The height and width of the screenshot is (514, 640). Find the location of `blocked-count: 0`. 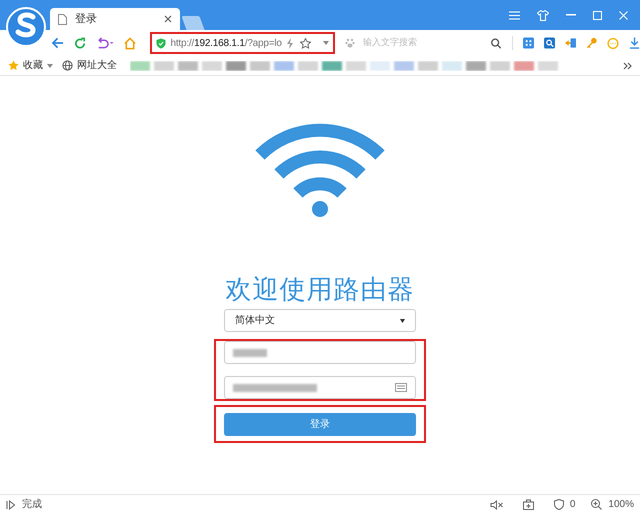

blocked-count: 0 is located at coordinates (573, 505).